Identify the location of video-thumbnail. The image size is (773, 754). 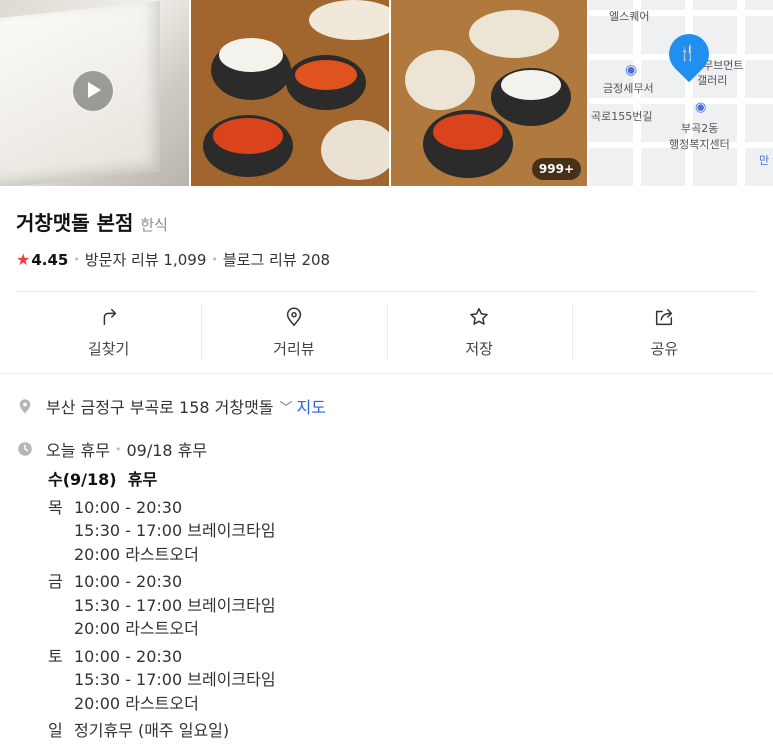
(94, 93).